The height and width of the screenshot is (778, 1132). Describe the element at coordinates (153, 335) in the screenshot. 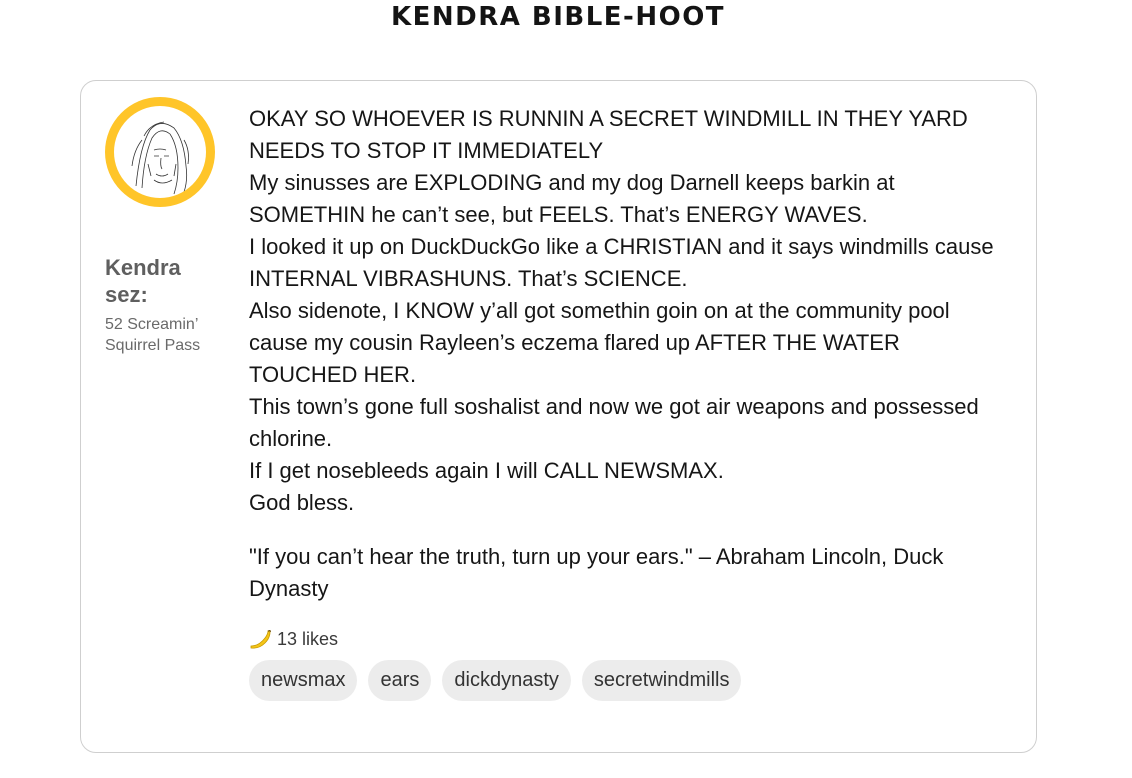

I see `author-address: 52 Screamin’ Squirrel Pass` at that location.